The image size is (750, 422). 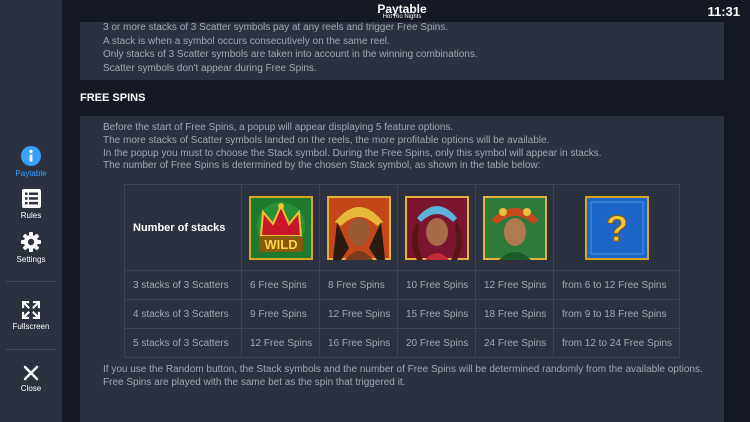 I want to click on close-icon, so click(x=31, y=373).